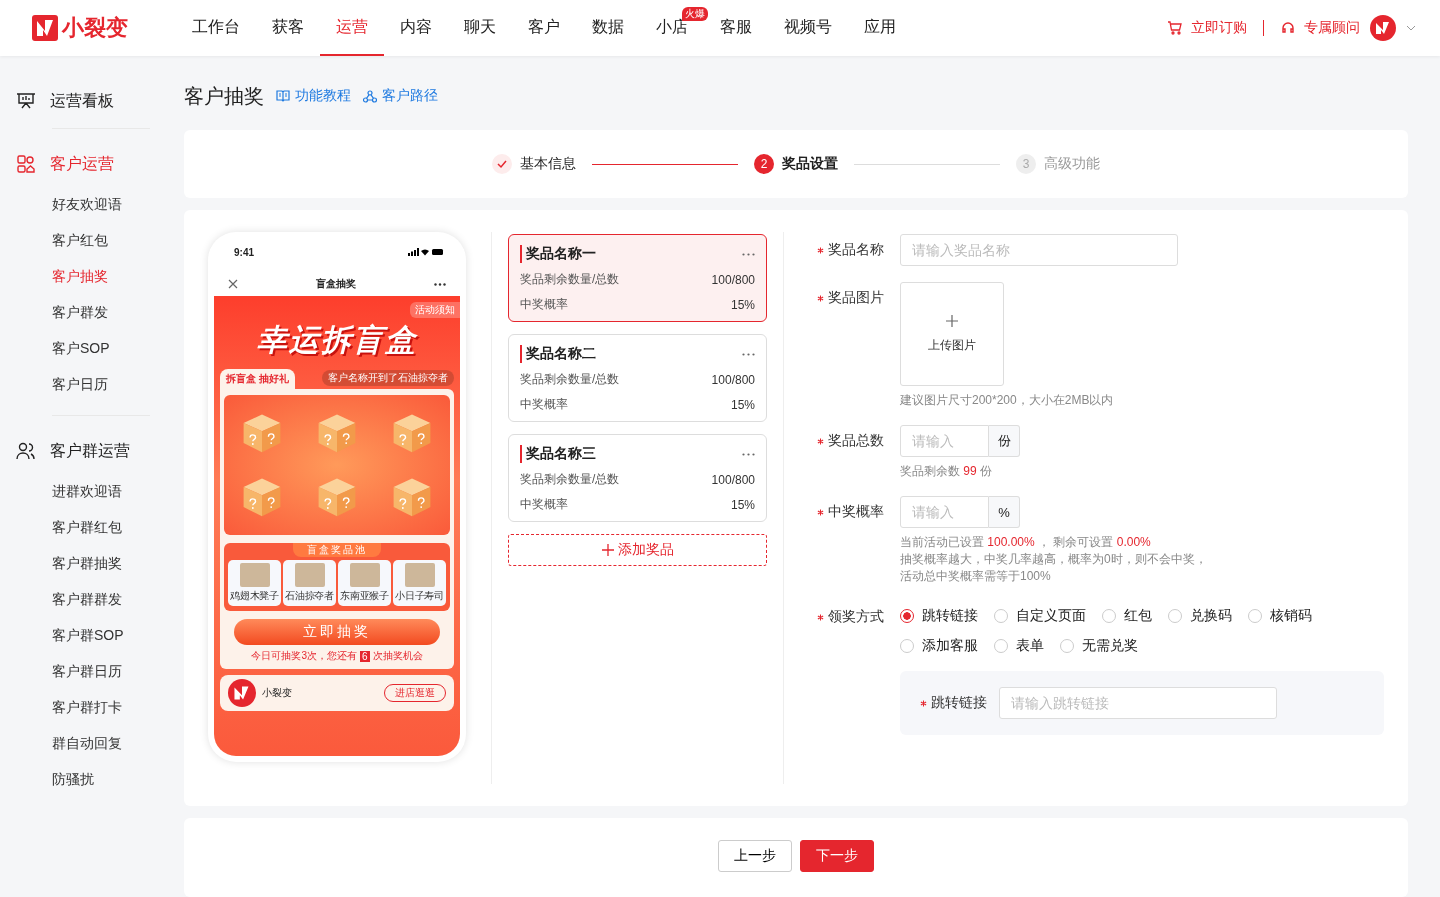  What do you see at coordinates (1320, 28) in the screenshot?
I see `advisor-link: 专属顾问` at bounding box center [1320, 28].